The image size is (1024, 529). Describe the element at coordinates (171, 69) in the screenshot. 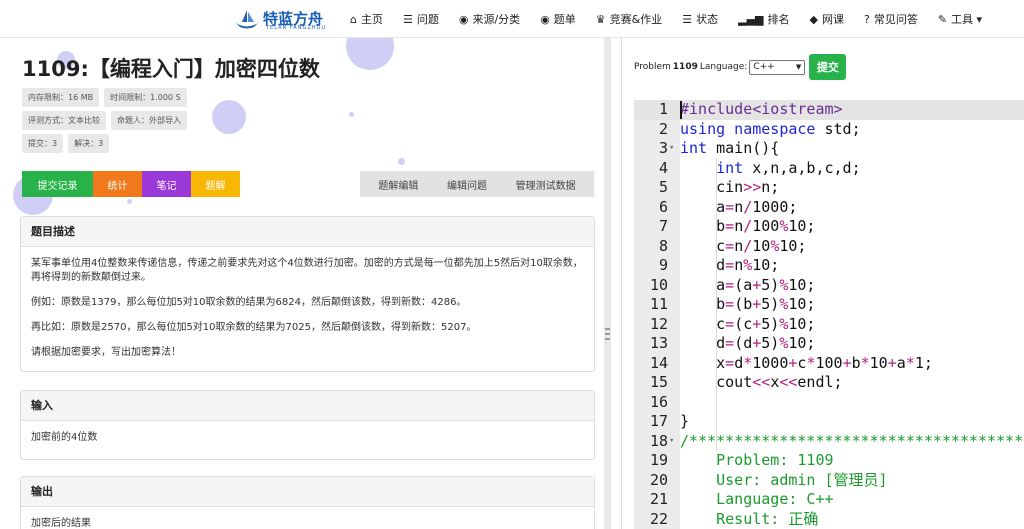

I see `page-title: 1109:【编程入门】加密四位数` at that location.